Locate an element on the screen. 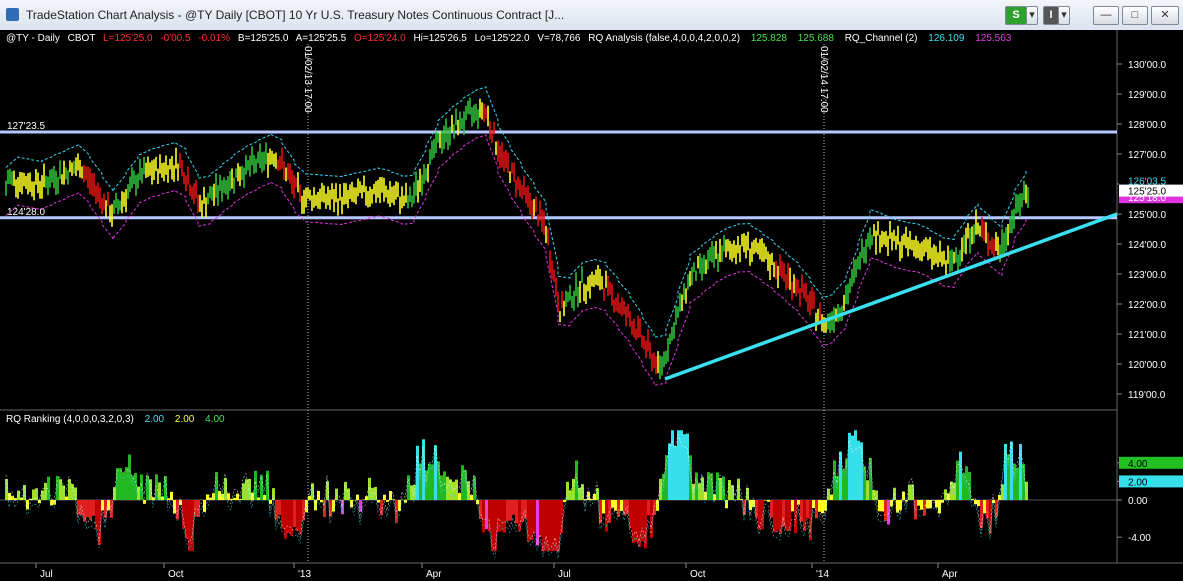  osc-tick-label: 0.00 is located at coordinates (1138, 501).